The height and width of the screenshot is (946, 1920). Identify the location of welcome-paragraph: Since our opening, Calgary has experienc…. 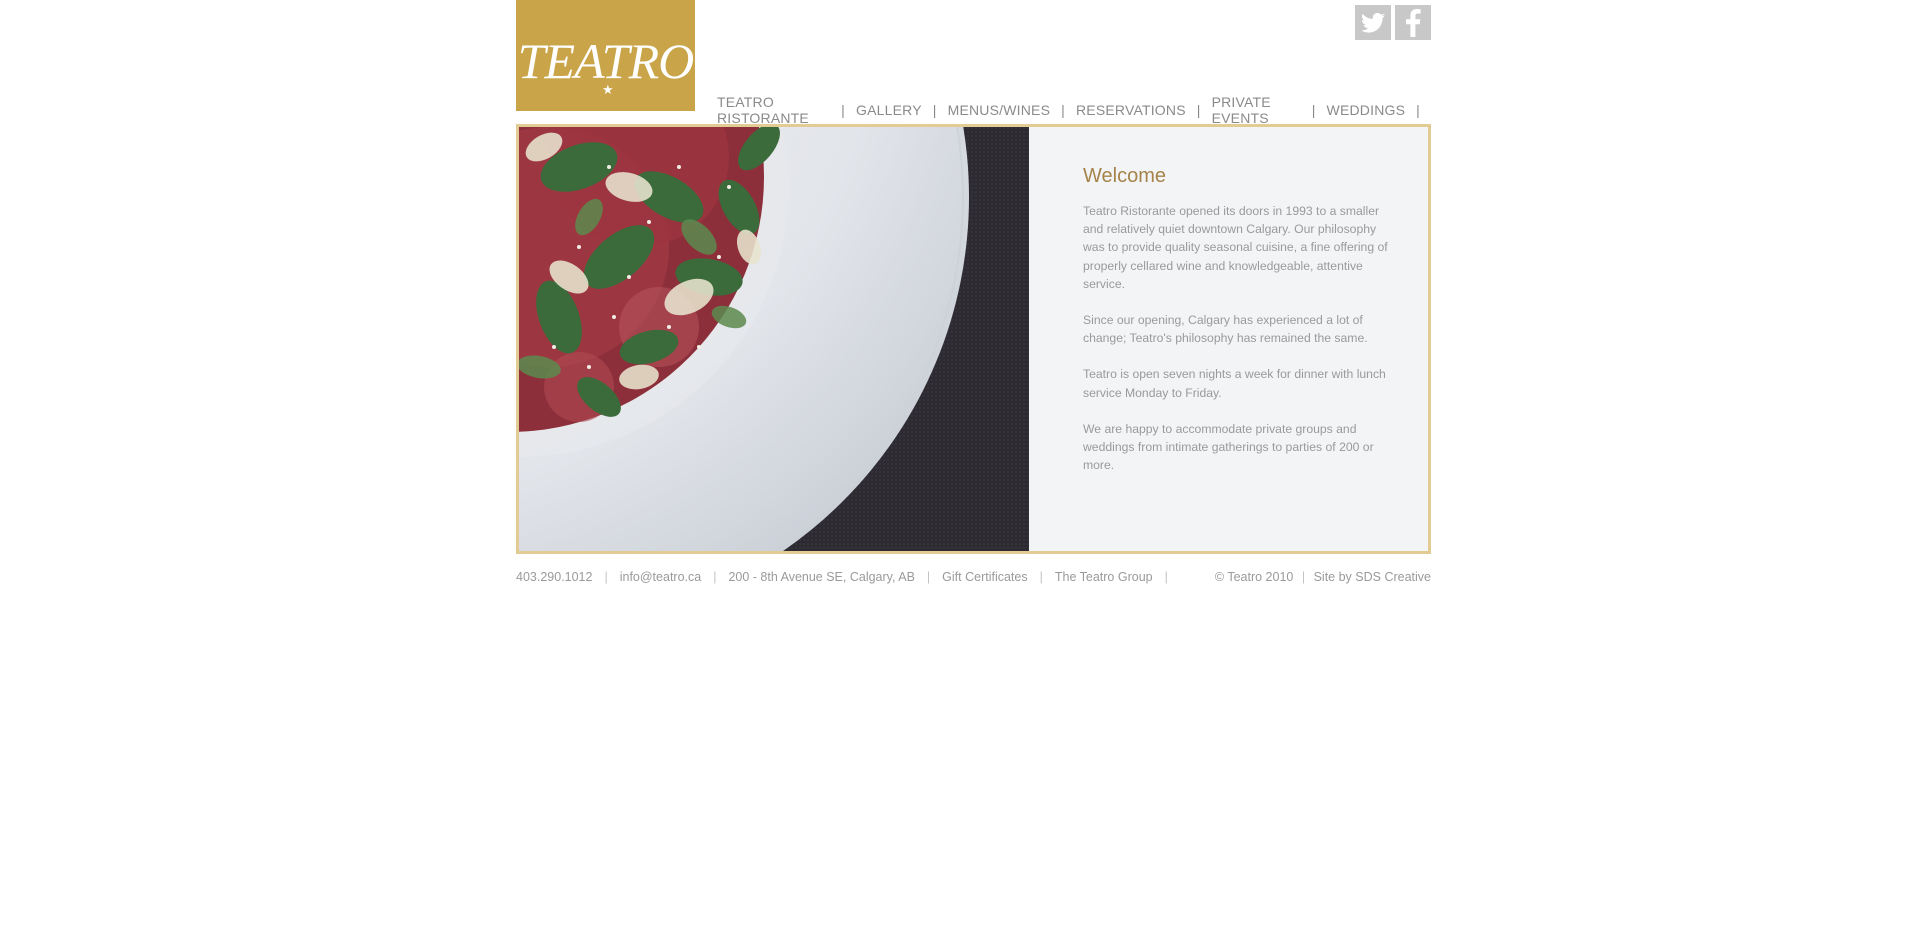
(1225, 329).